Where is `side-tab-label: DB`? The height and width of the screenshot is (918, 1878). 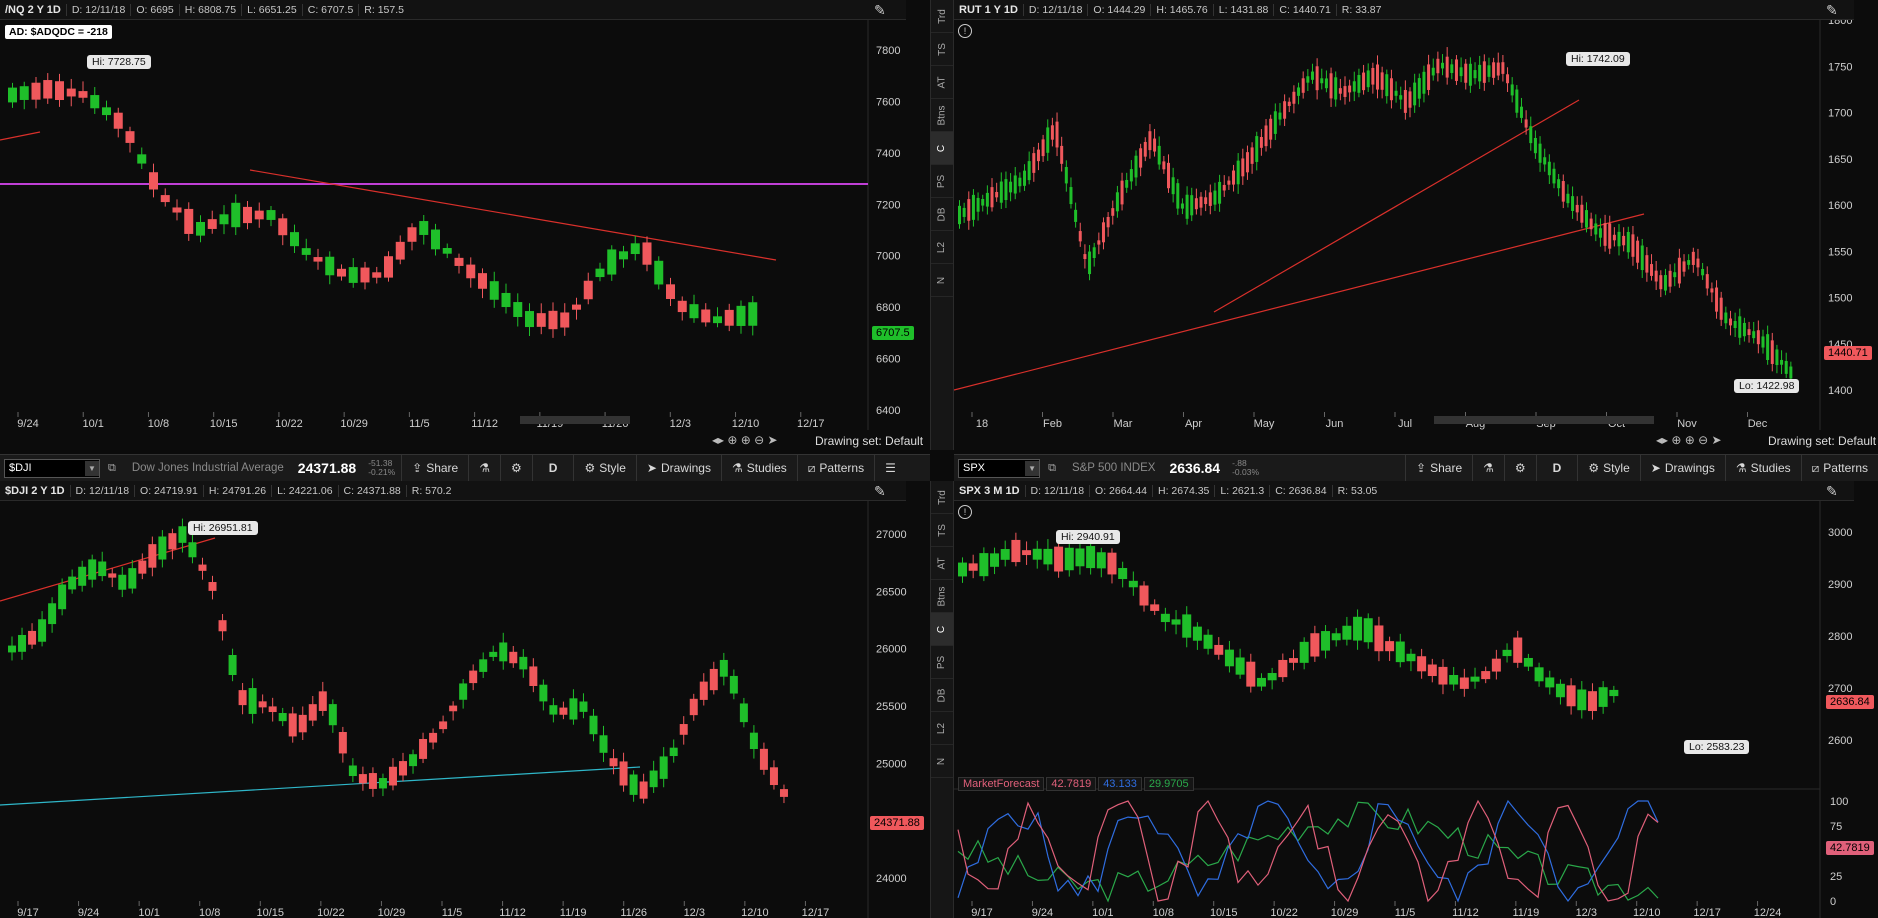 side-tab-label: DB is located at coordinates (942, 214).